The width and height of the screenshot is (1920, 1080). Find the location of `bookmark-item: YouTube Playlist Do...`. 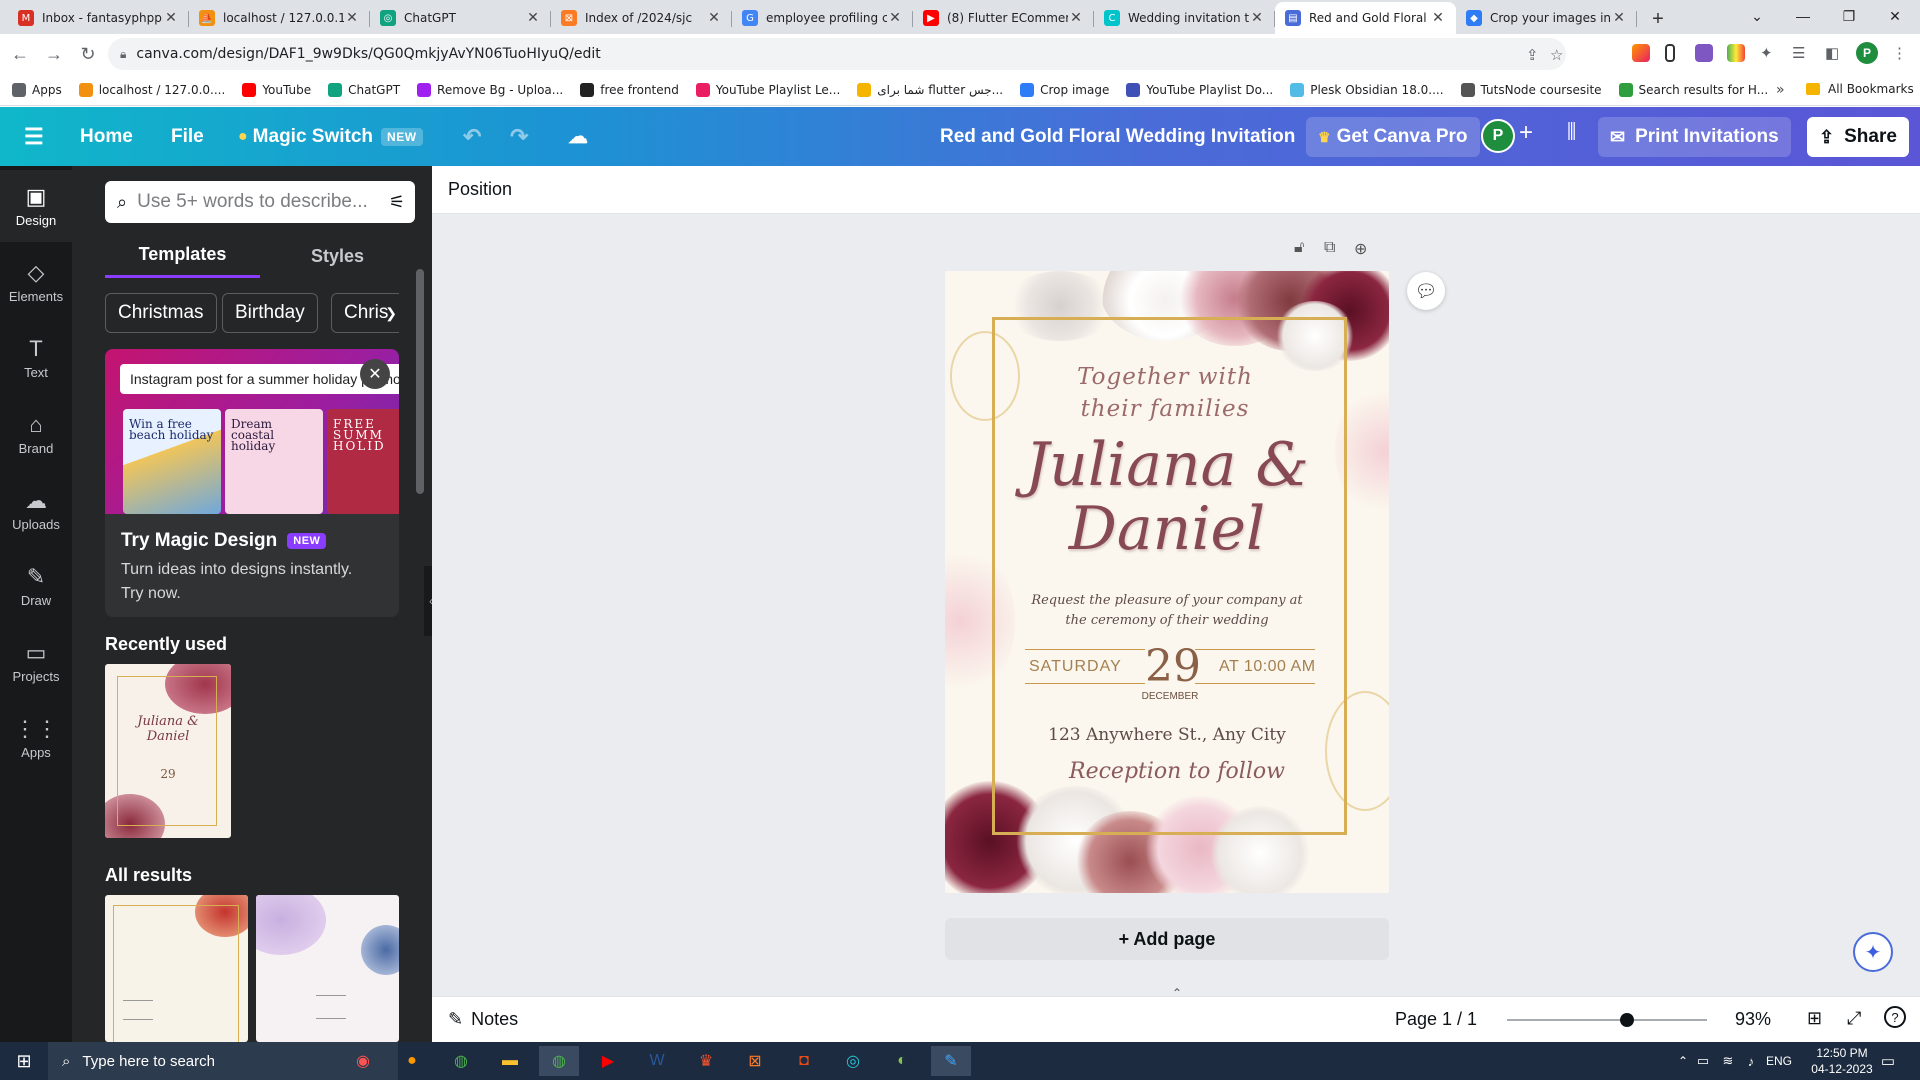

bookmark-item: YouTube Playlist Do... is located at coordinates (1199, 89).